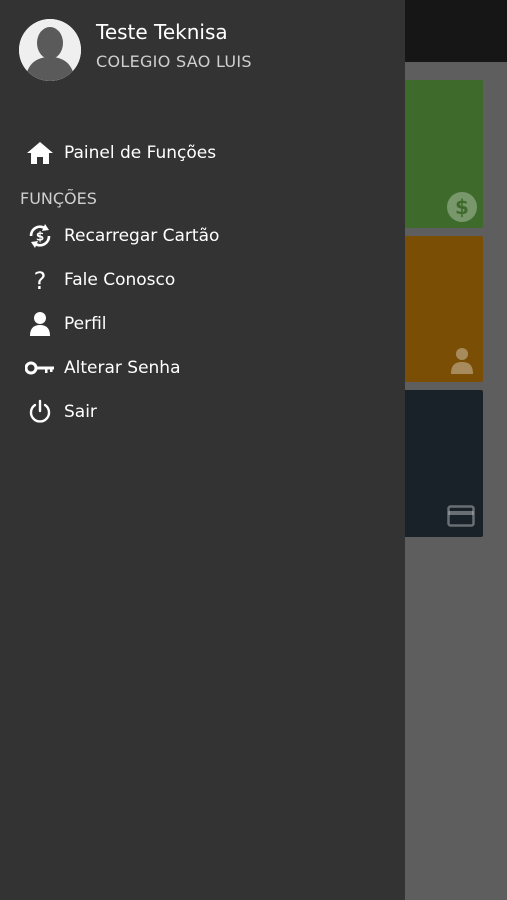 The height and width of the screenshot is (900, 507). What do you see at coordinates (80, 412) in the screenshot?
I see `menu-label-logout: Sair` at bounding box center [80, 412].